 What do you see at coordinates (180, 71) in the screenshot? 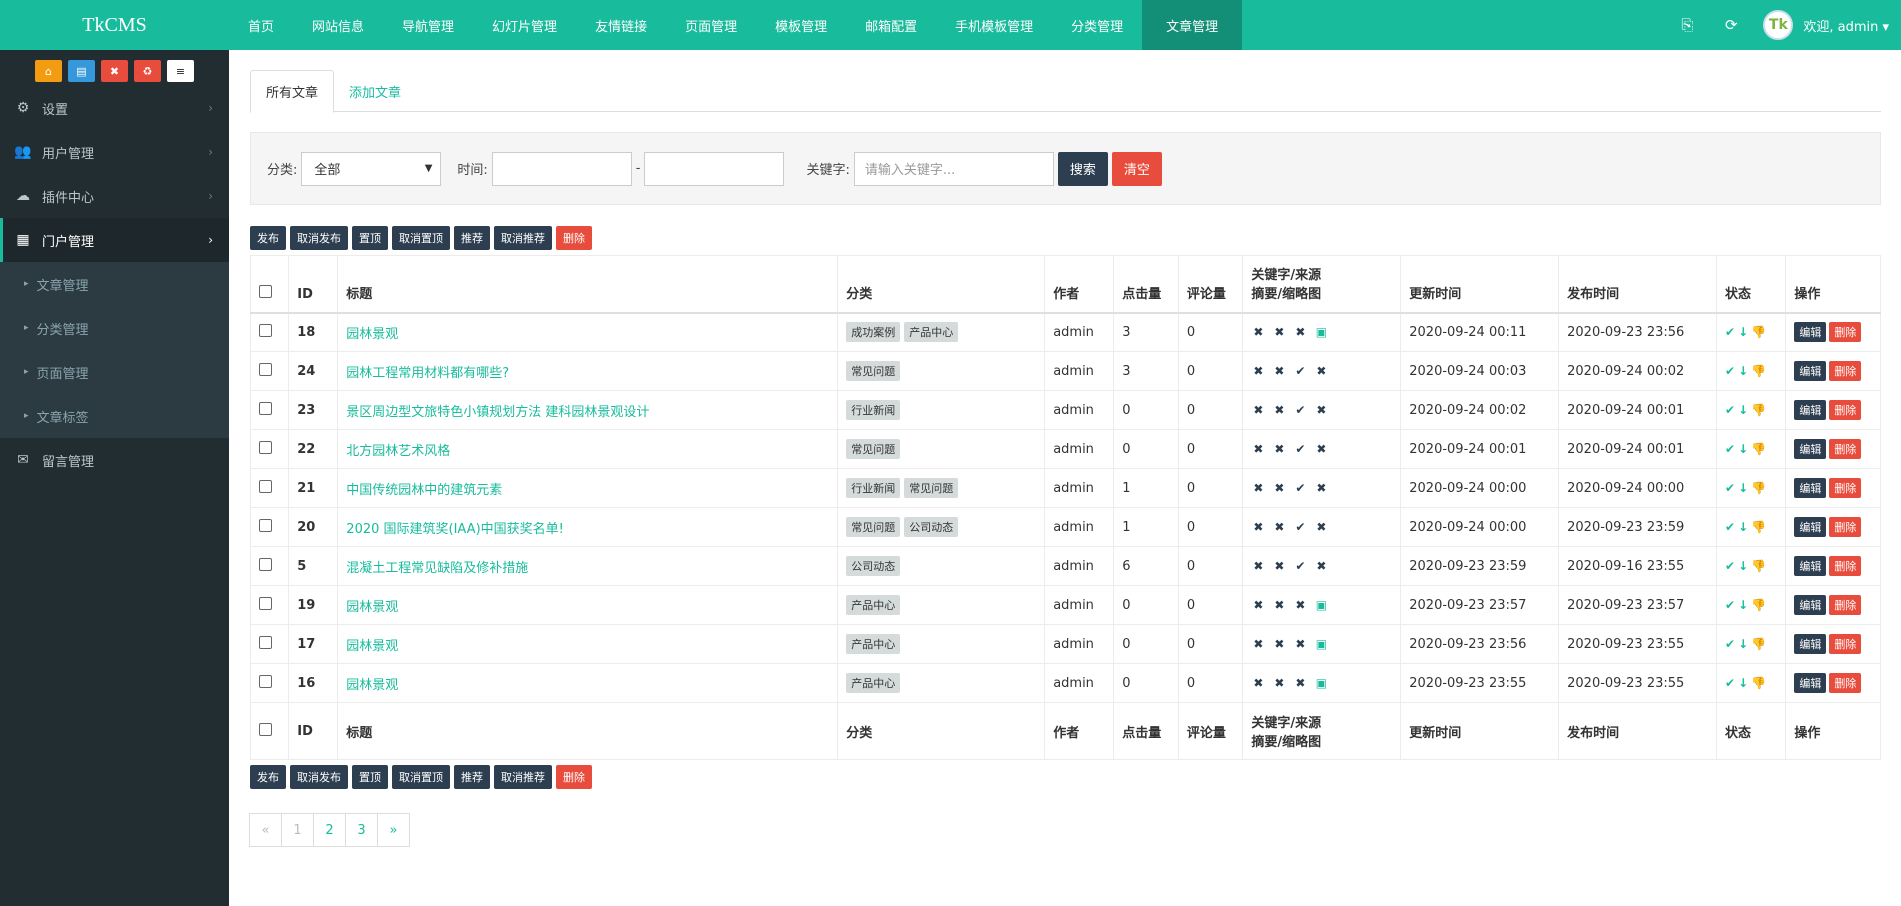
I see `list-icon: ≡` at bounding box center [180, 71].